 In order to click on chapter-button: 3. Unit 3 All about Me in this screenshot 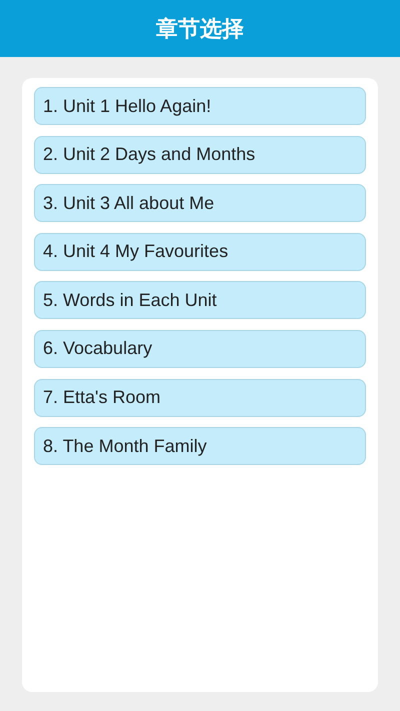, I will do `click(200, 203)`.